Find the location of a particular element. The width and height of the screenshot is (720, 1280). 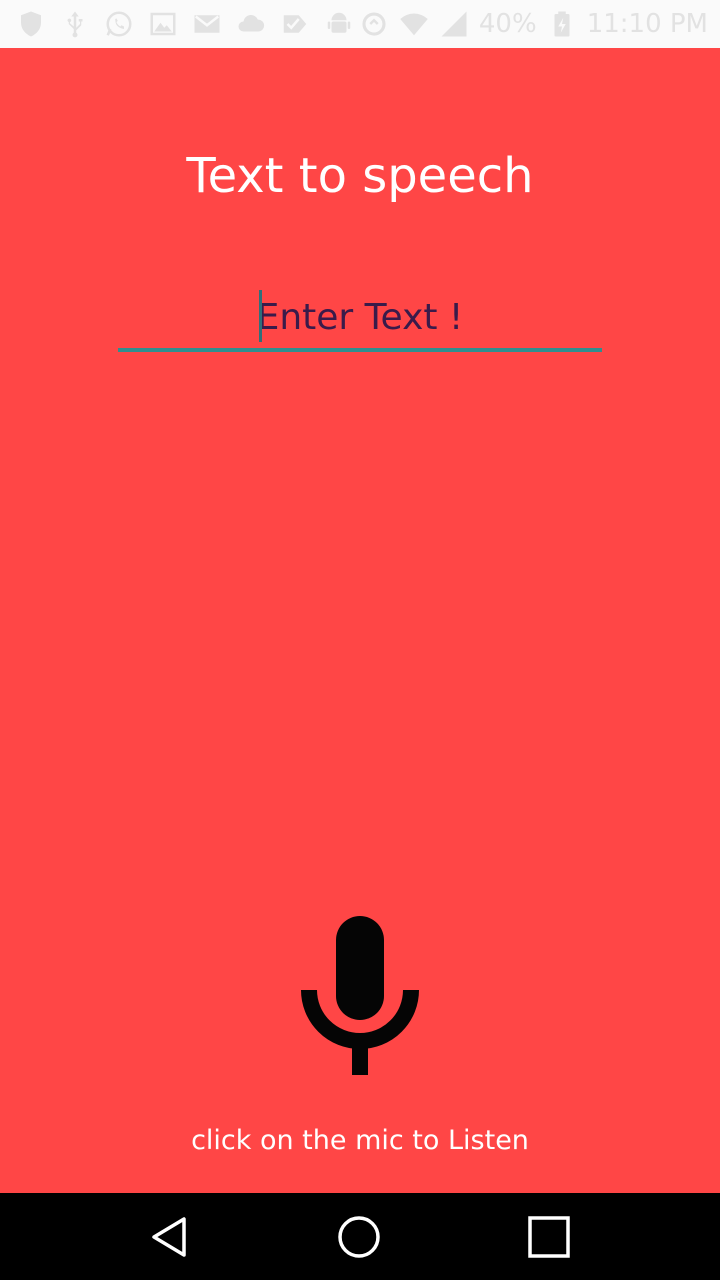

home-circle-icon is located at coordinates (359, 1237).